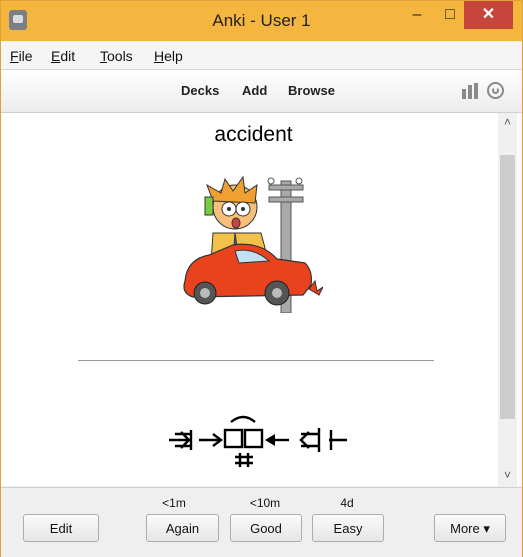 The width and height of the screenshot is (523, 557). What do you see at coordinates (507, 123) in the screenshot?
I see `scroll-up-icon: ˄` at bounding box center [507, 123].